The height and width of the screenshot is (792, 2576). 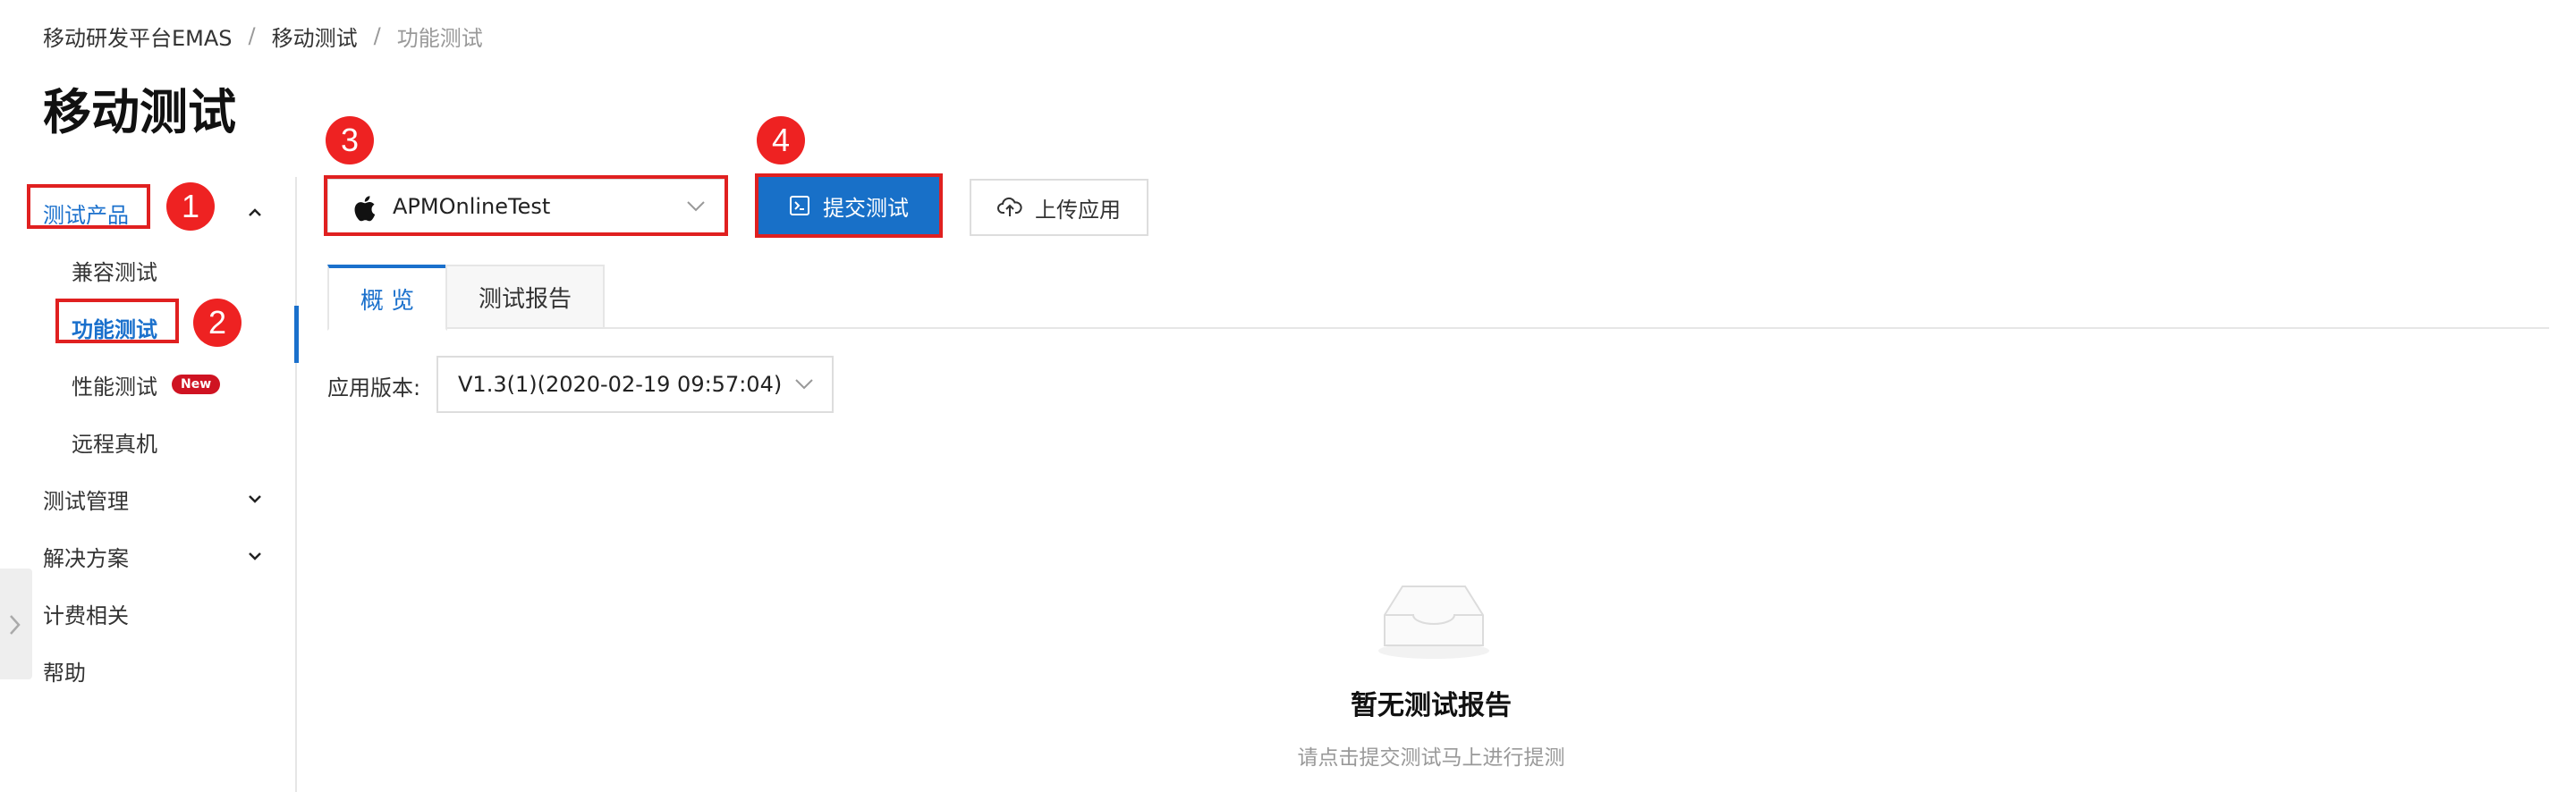 I want to click on version-select-dropdown: V1.3(1)(2020-02-19 09:57:04), so click(x=635, y=385).